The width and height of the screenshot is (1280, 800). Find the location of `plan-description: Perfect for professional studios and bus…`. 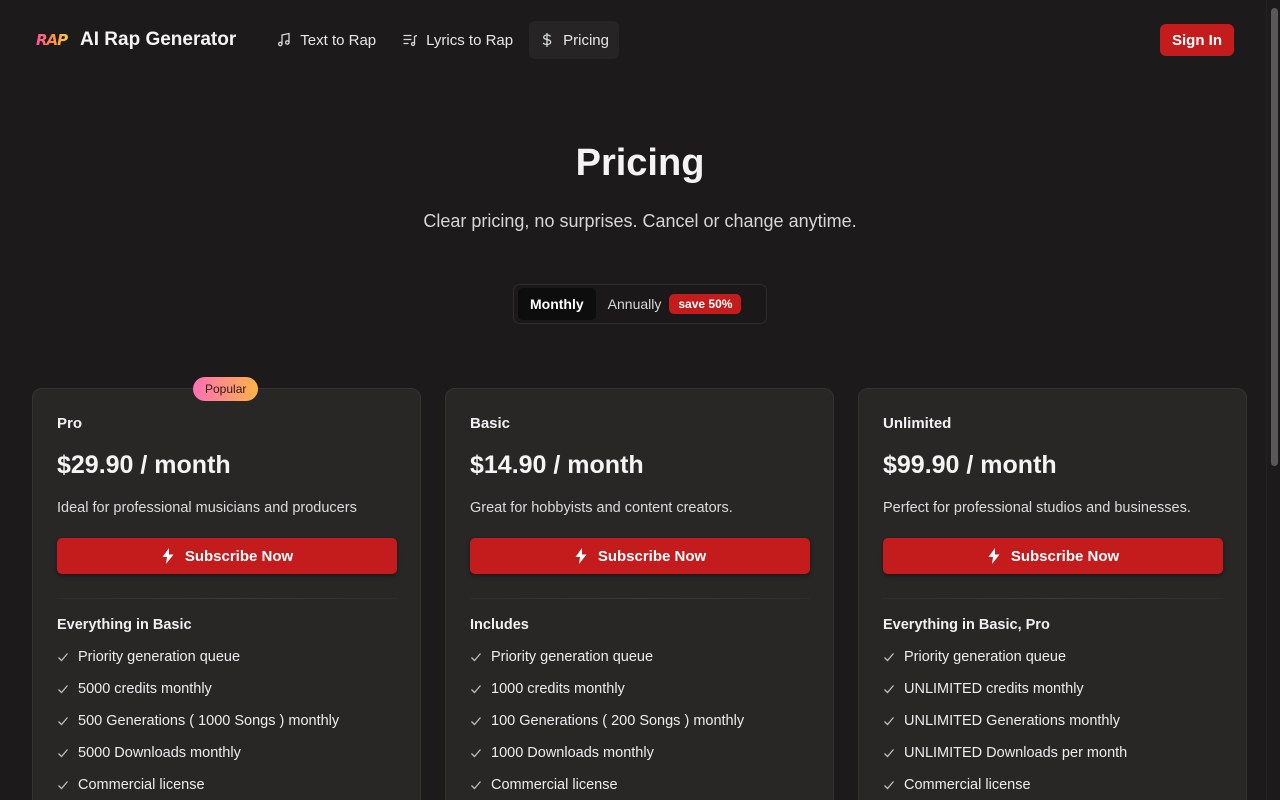

plan-description: Perfect for professional studios and bus… is located at coordinates (1037, 508).